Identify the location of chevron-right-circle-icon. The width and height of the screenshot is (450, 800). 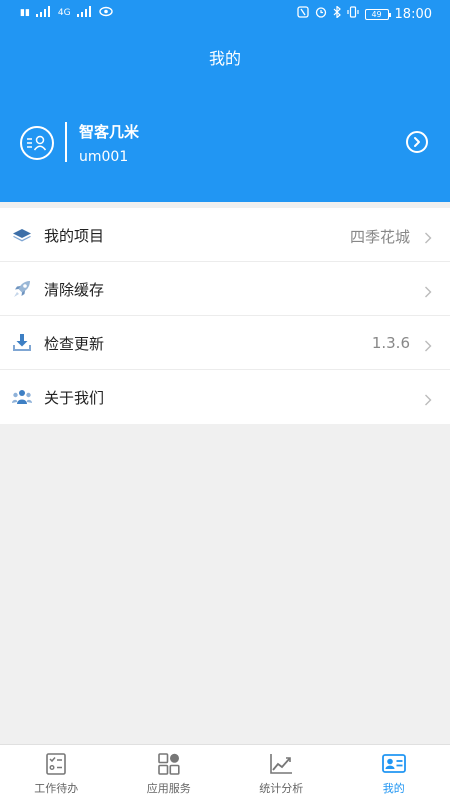
(417, 142).